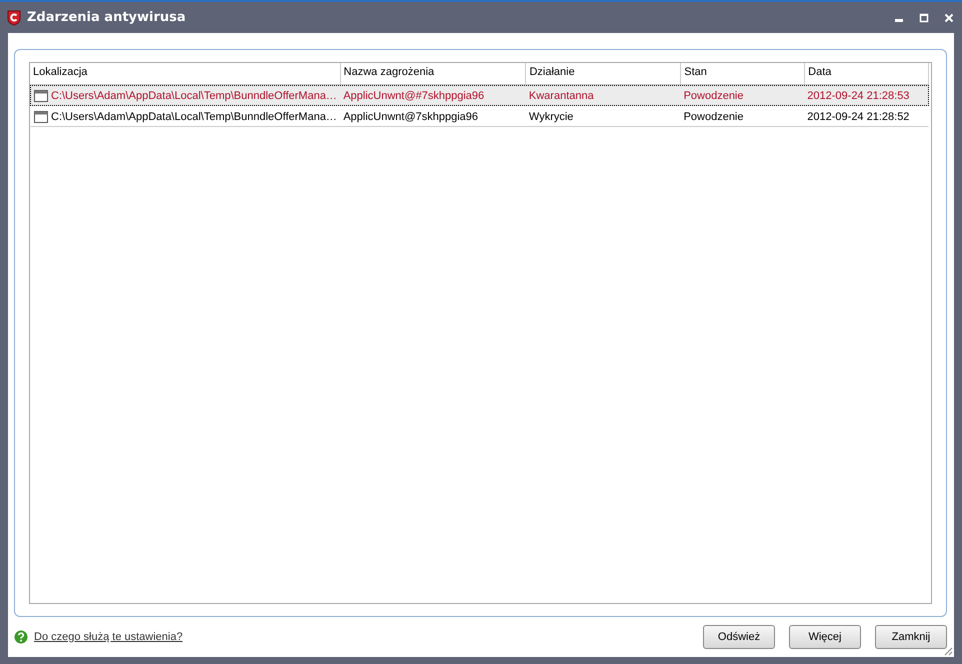  What do you see at coordinates (858, 96) in the screenshot?
I see `table-cell-text: 2012-09-24 21:28:53` at bounding box center [858, 96].